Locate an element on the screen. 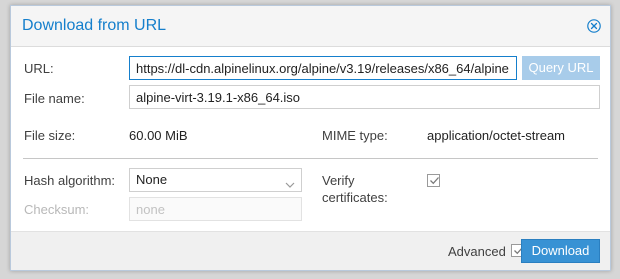 The image size is (620, 279). filename-input is located at coordinates (364, 97).